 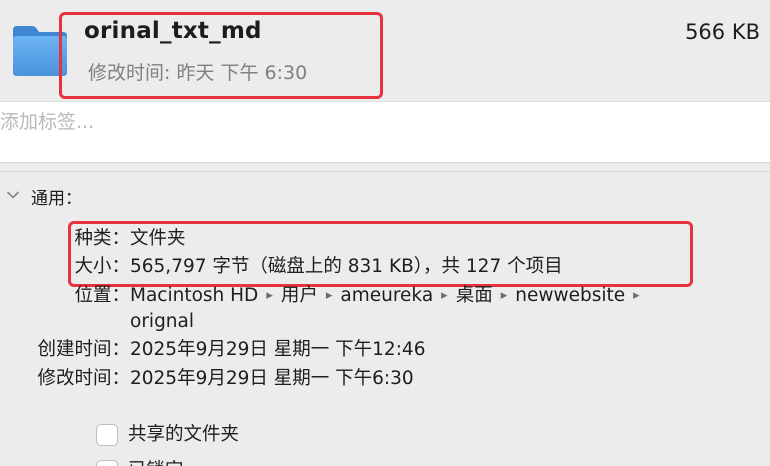 What do you see at coordinates (83, 349) in the screenshot?
I see `created-label: 创建时间：` at bounding box center [83, 349].